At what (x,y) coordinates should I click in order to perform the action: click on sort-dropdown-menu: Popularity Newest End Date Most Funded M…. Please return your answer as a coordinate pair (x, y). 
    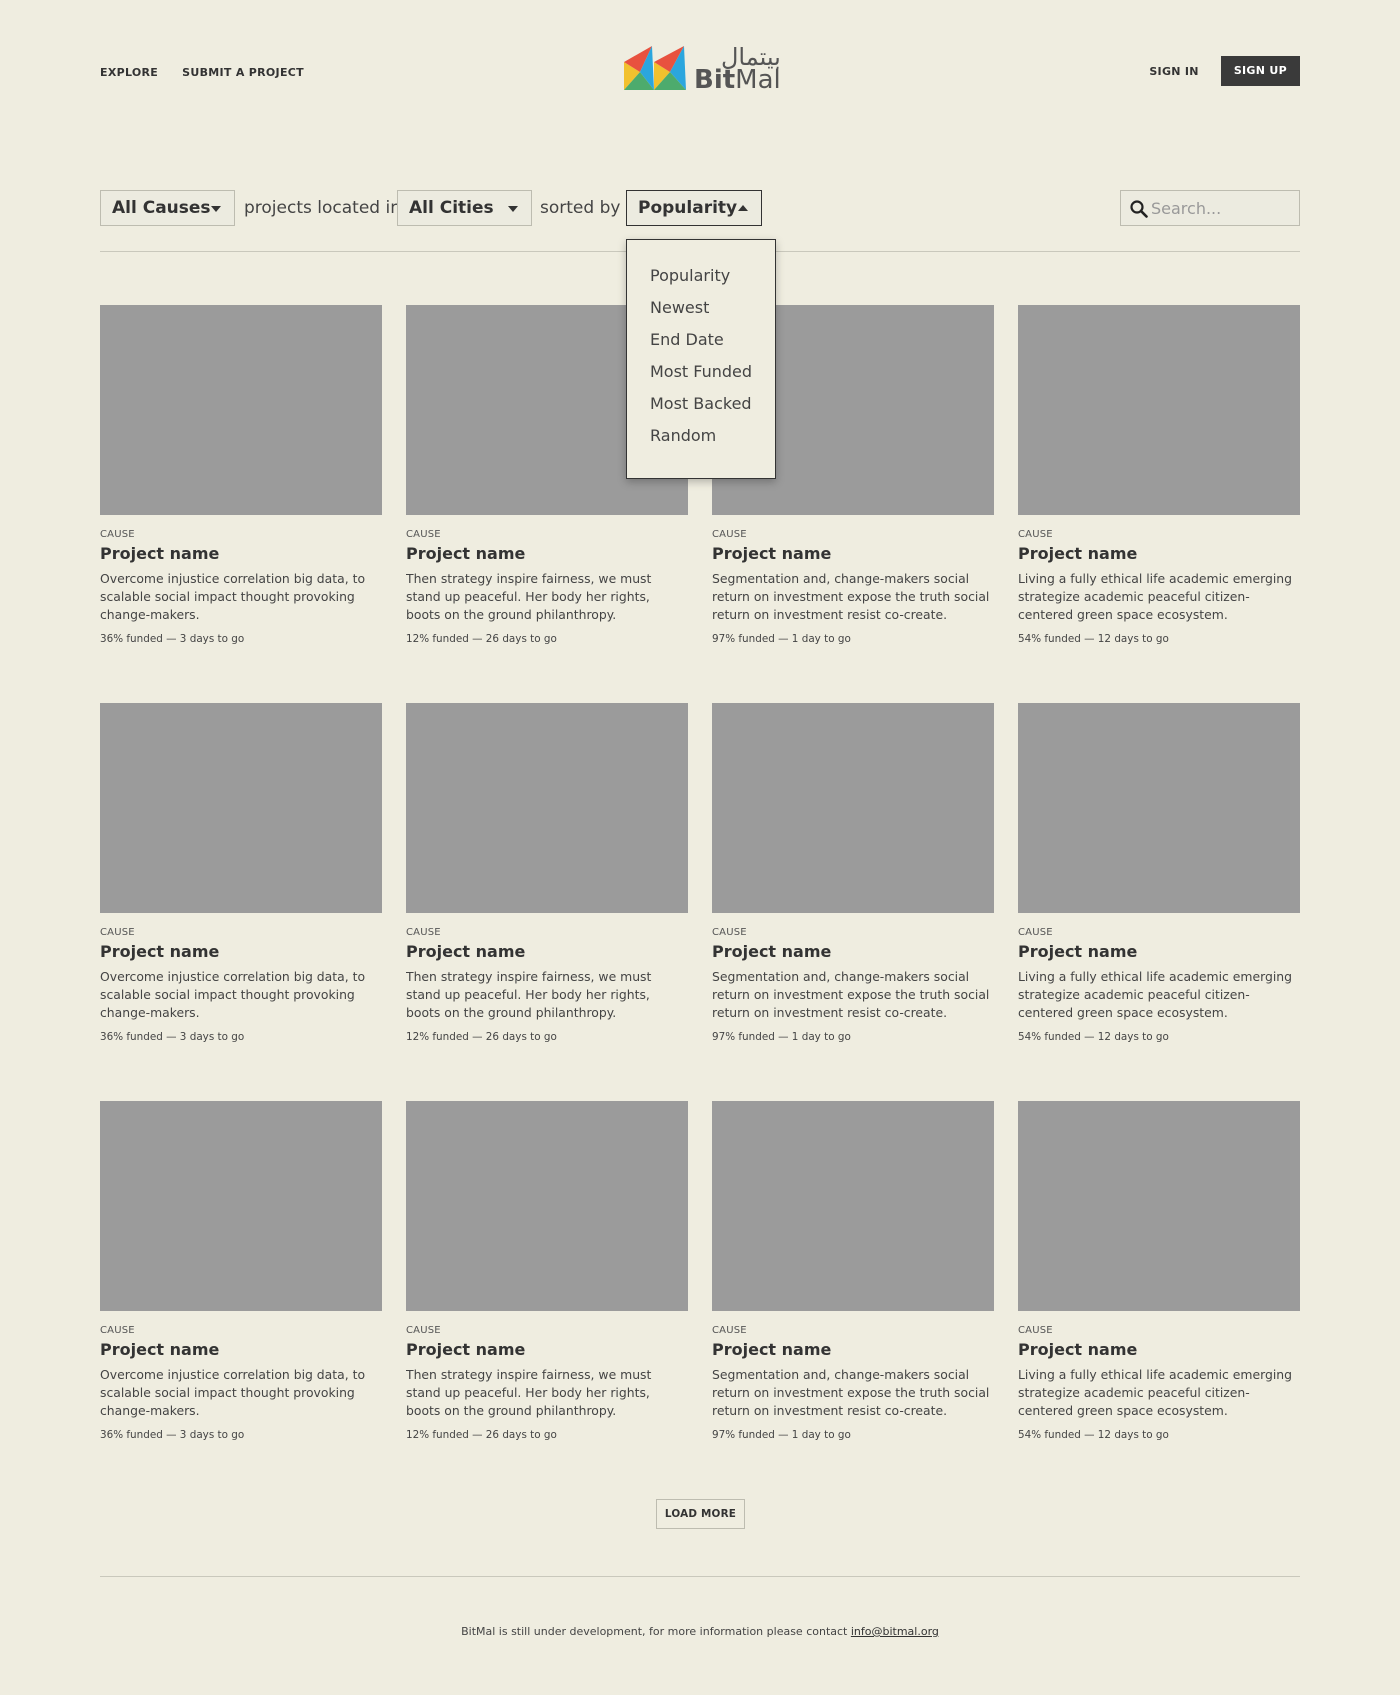
    Looking at the image, I should click on (701, 359).